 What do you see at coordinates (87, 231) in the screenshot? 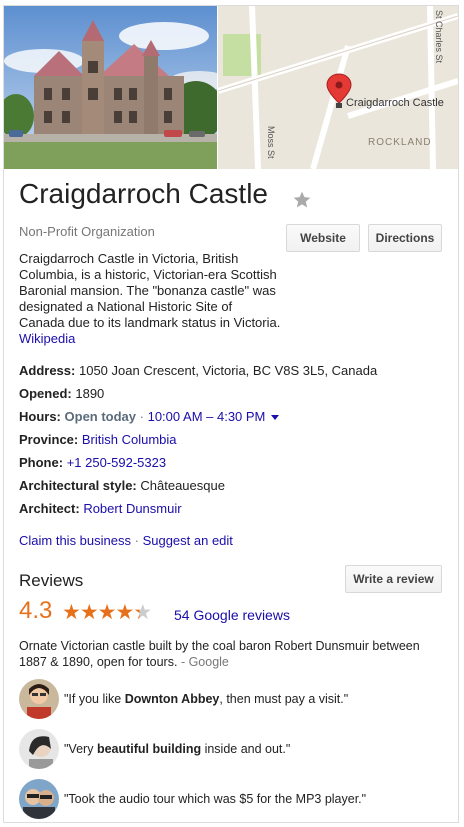
I see `place-category: Non-Profit Organization` at bounding box center [87, 231].